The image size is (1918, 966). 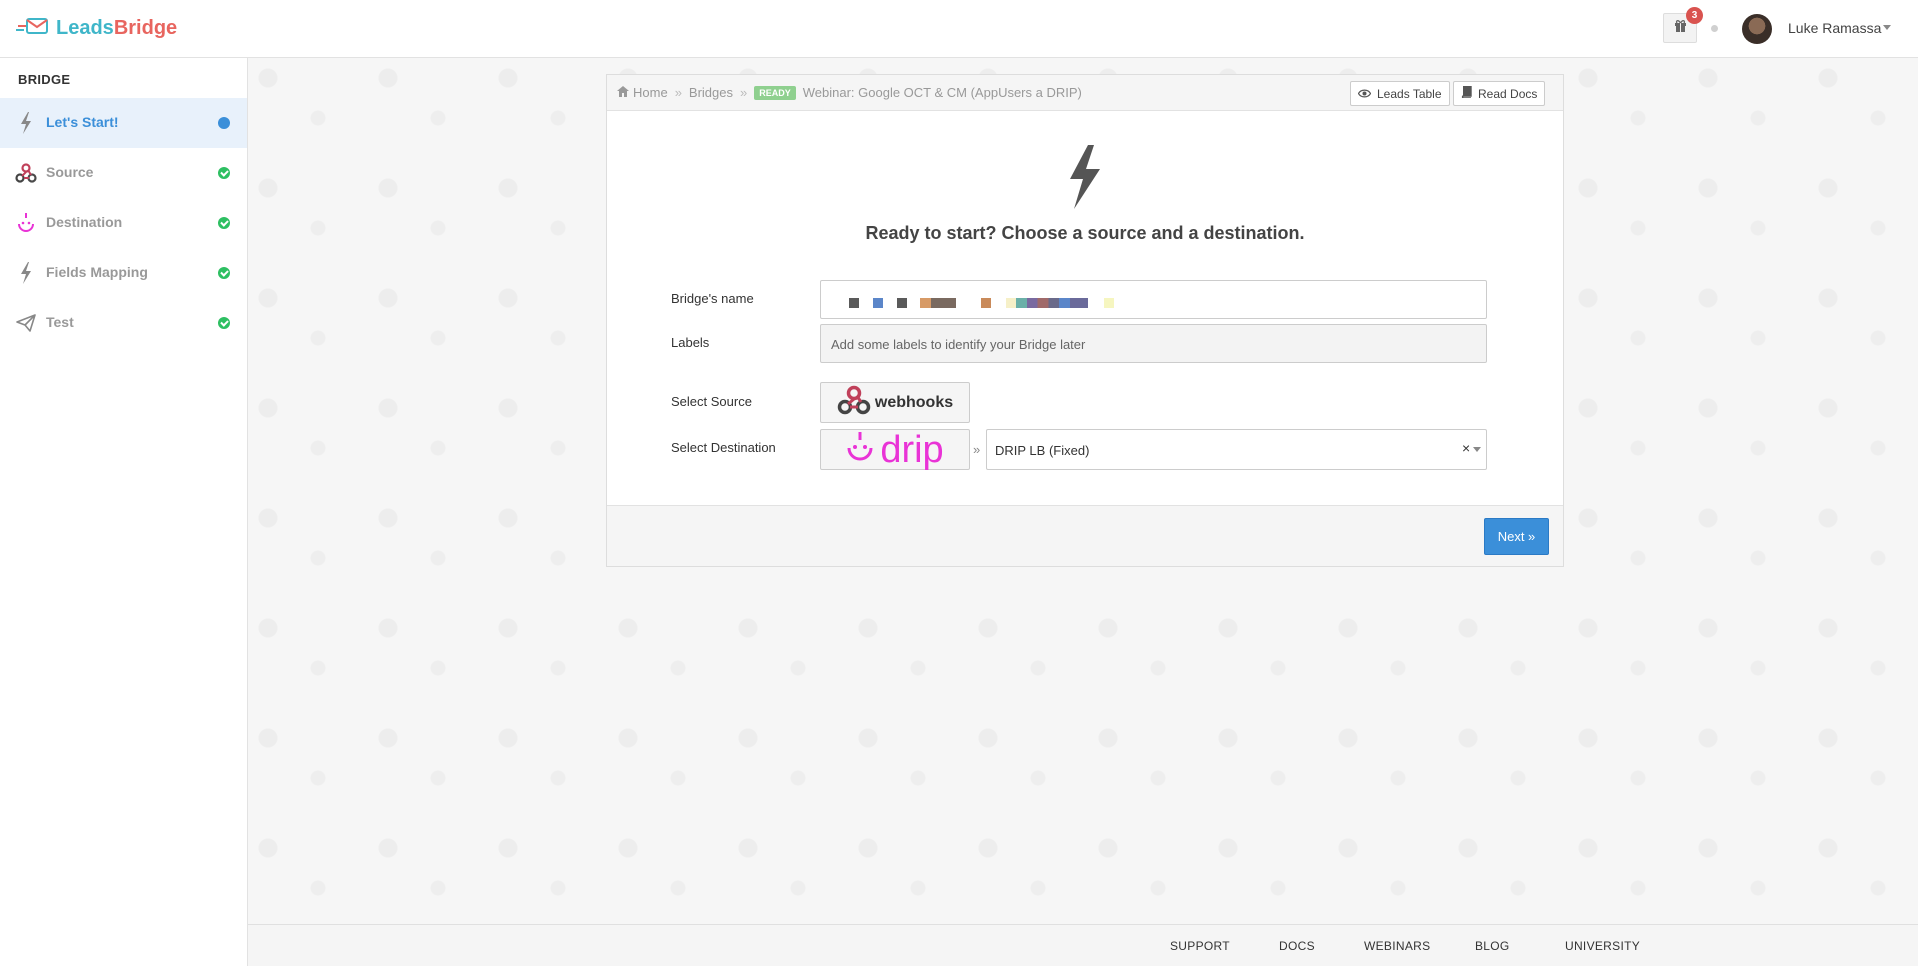 I want to click on leads-table-label: Leads Table, so click(x=1409, y=93).